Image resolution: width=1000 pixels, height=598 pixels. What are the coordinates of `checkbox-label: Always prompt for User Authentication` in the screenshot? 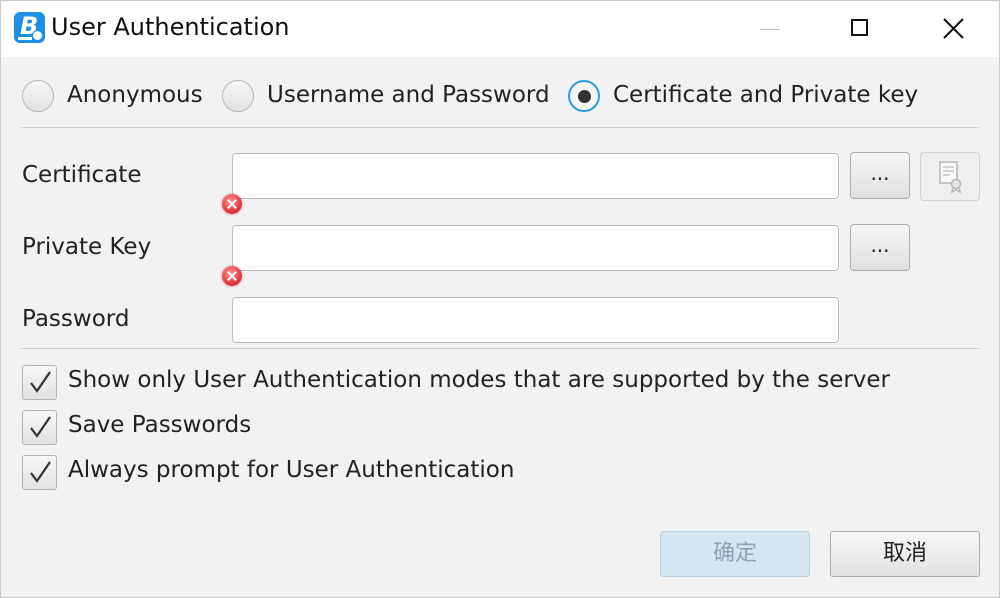 It's located at (291, 470).